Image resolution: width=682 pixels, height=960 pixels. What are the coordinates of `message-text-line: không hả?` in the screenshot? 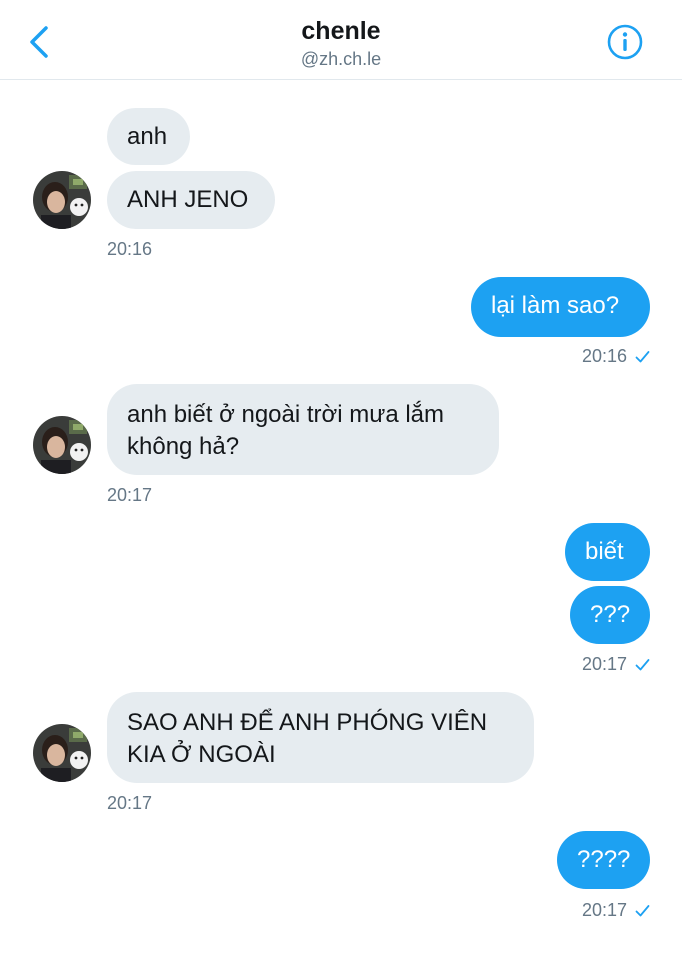 It's located at (183, 446).